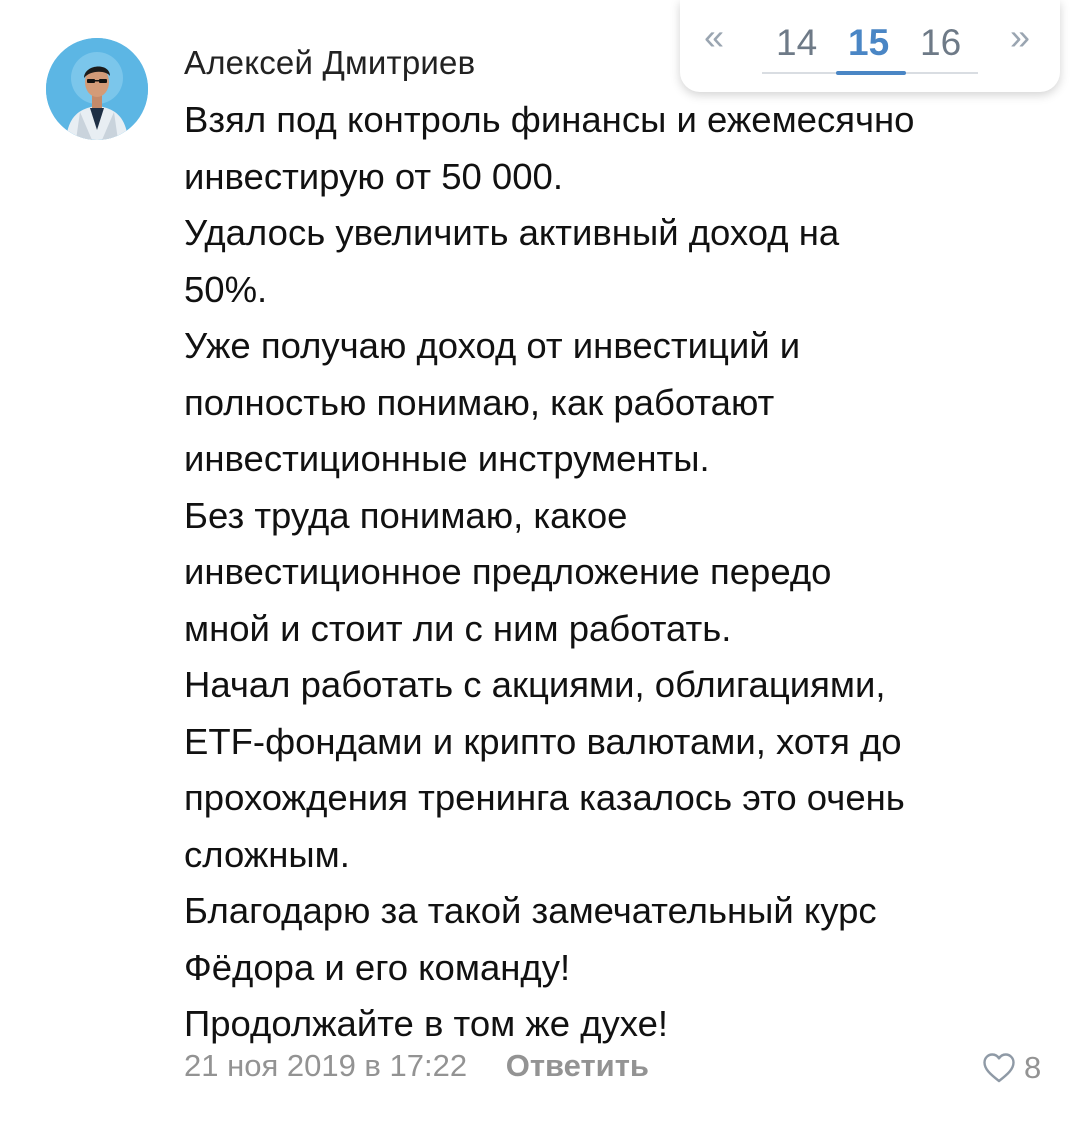 The width and height of the screenshot is (1090, 1125). I want to click on reply-button: Ответить, so click(577, 1066).